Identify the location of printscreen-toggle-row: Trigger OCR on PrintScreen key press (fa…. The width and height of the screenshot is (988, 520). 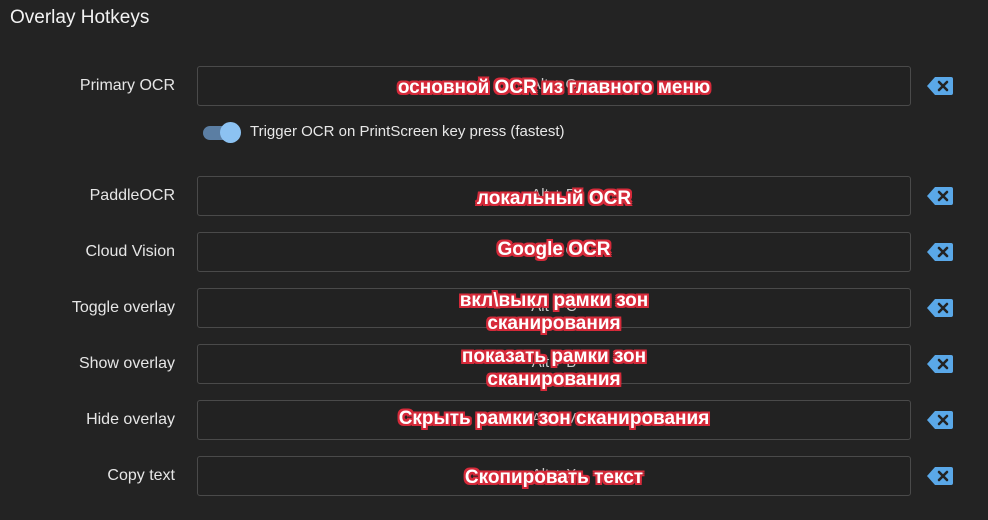
(453, 132).